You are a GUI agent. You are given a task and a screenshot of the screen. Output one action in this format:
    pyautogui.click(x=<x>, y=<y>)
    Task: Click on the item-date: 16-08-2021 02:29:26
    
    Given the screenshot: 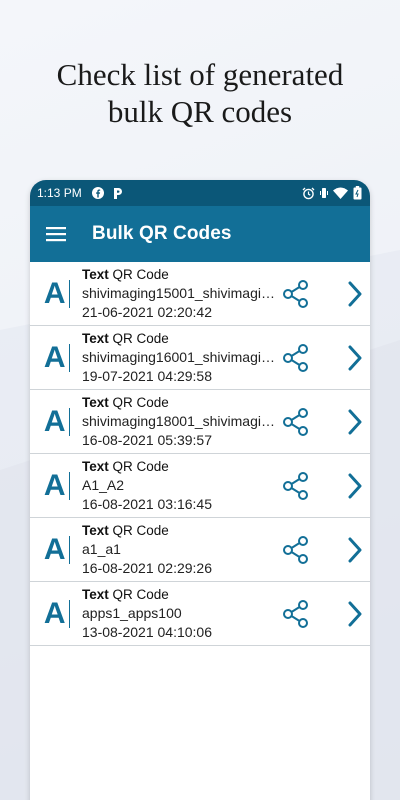 What is the action you would take?
    pyautogui.click(x=147, y=567)
    